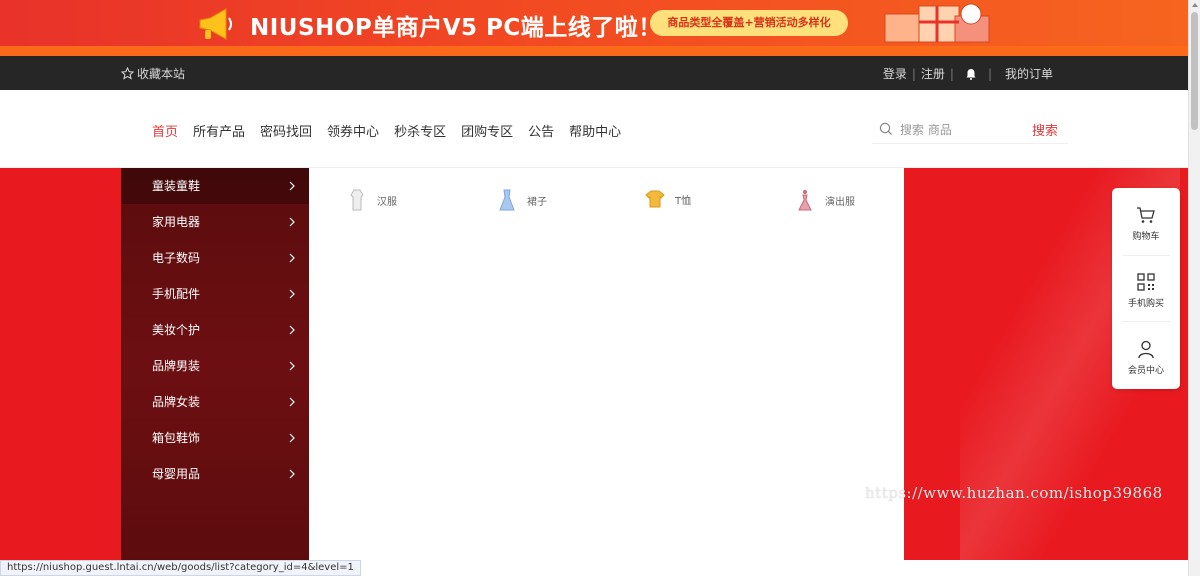 The width and height of the screenshot is (1200, 576). Describe the element at coordinates (215, 24) in the screenshot. I see `megaphone-icon` at that location.